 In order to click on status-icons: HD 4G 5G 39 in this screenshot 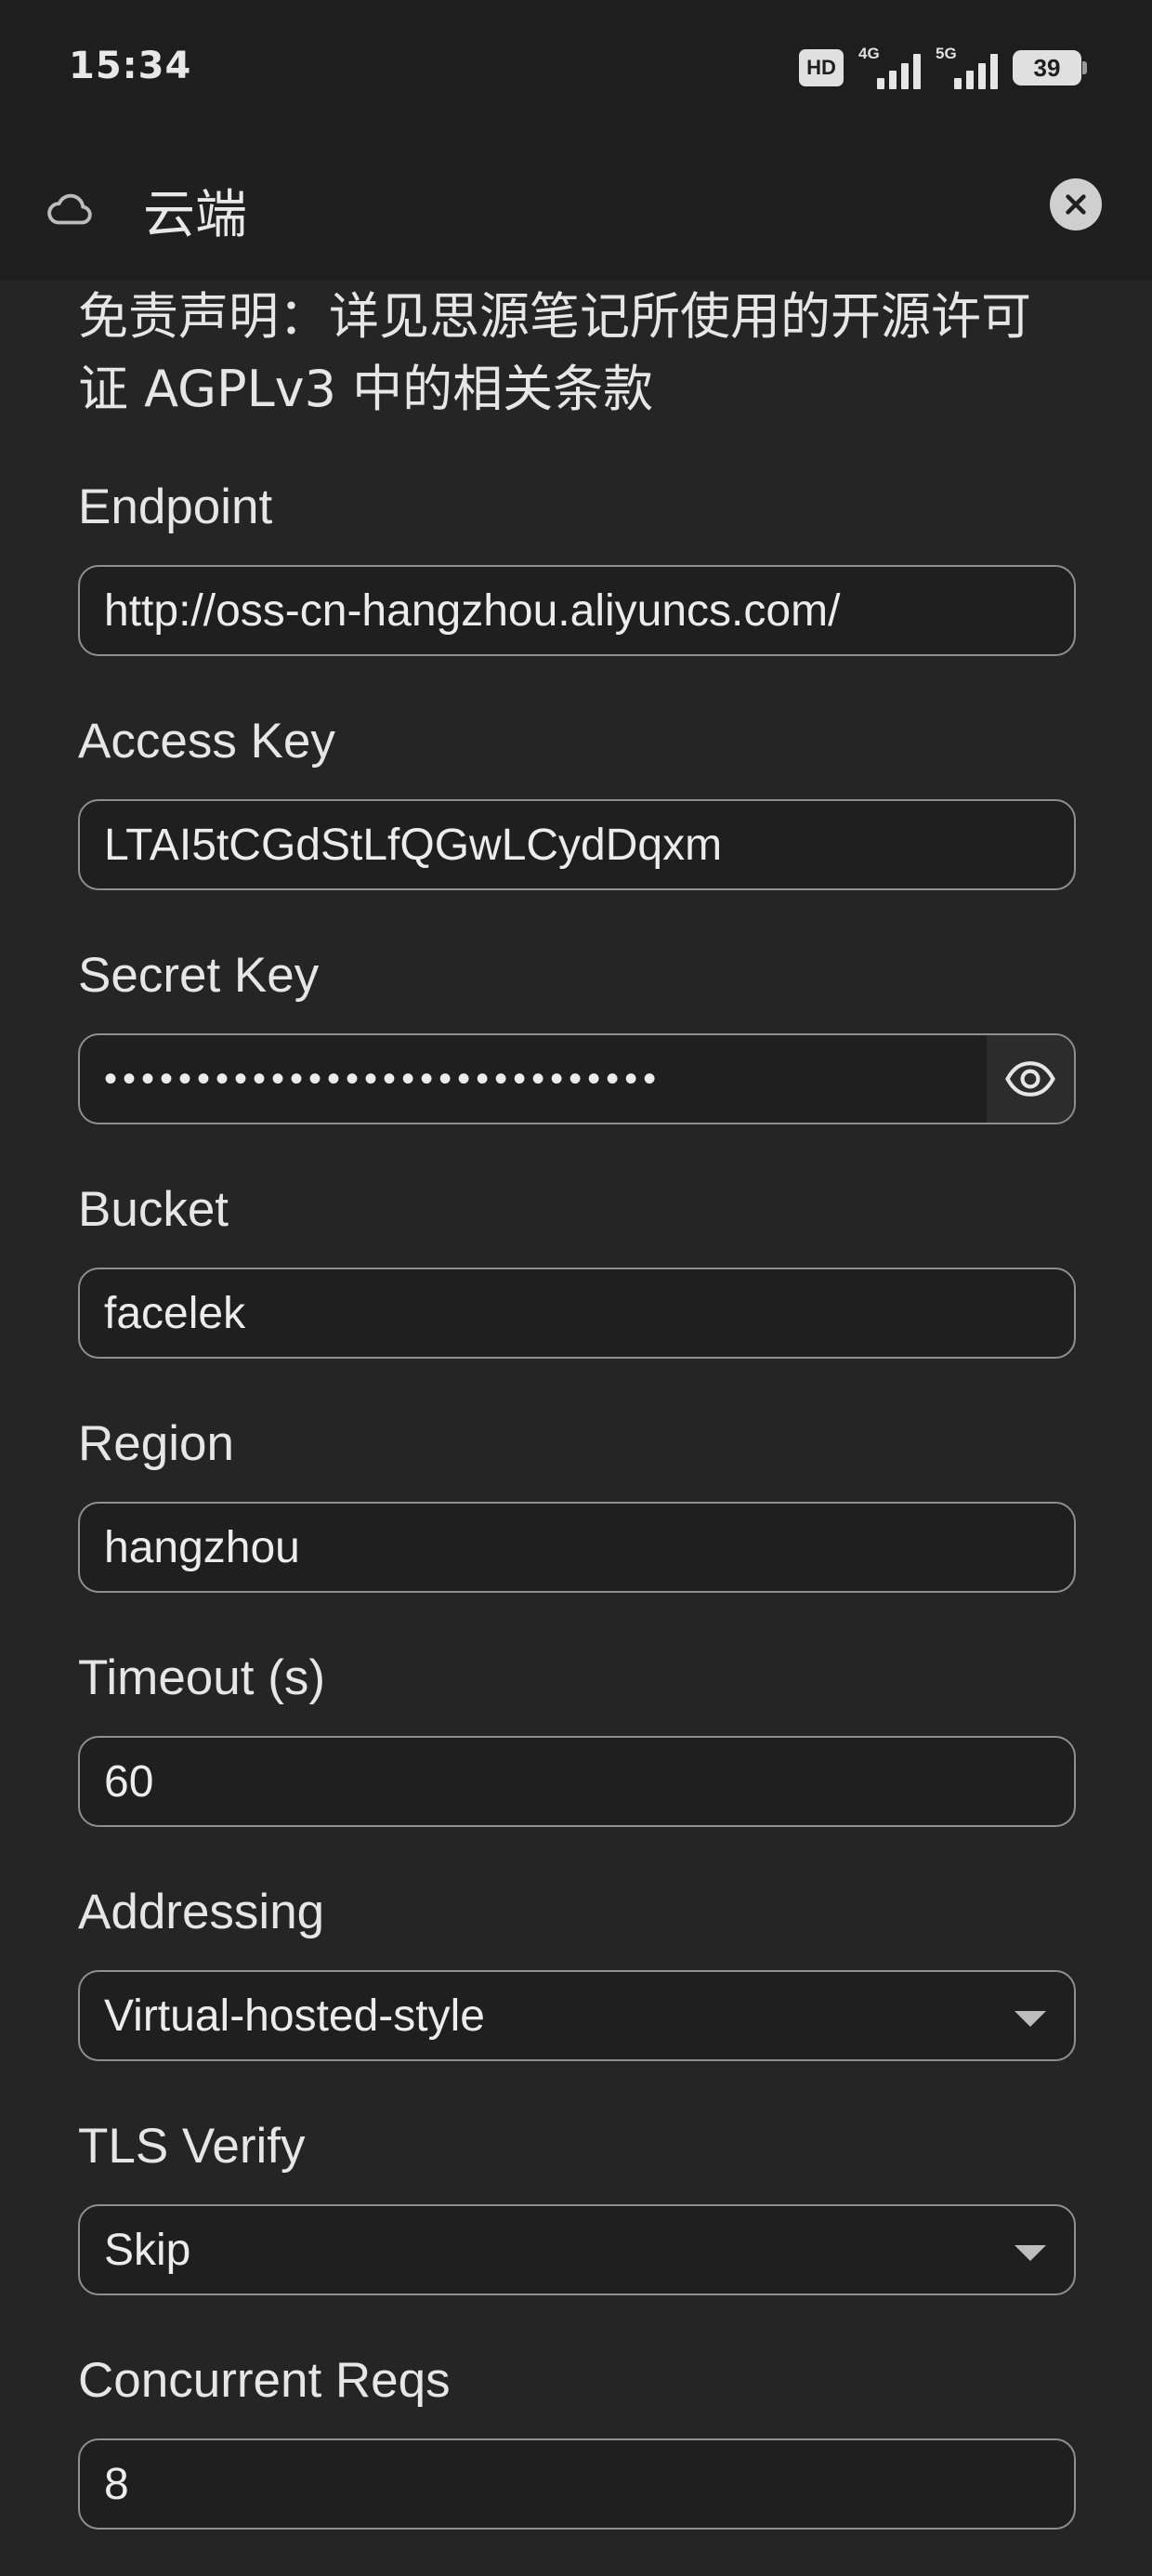, I will do `click(943, 67)`.